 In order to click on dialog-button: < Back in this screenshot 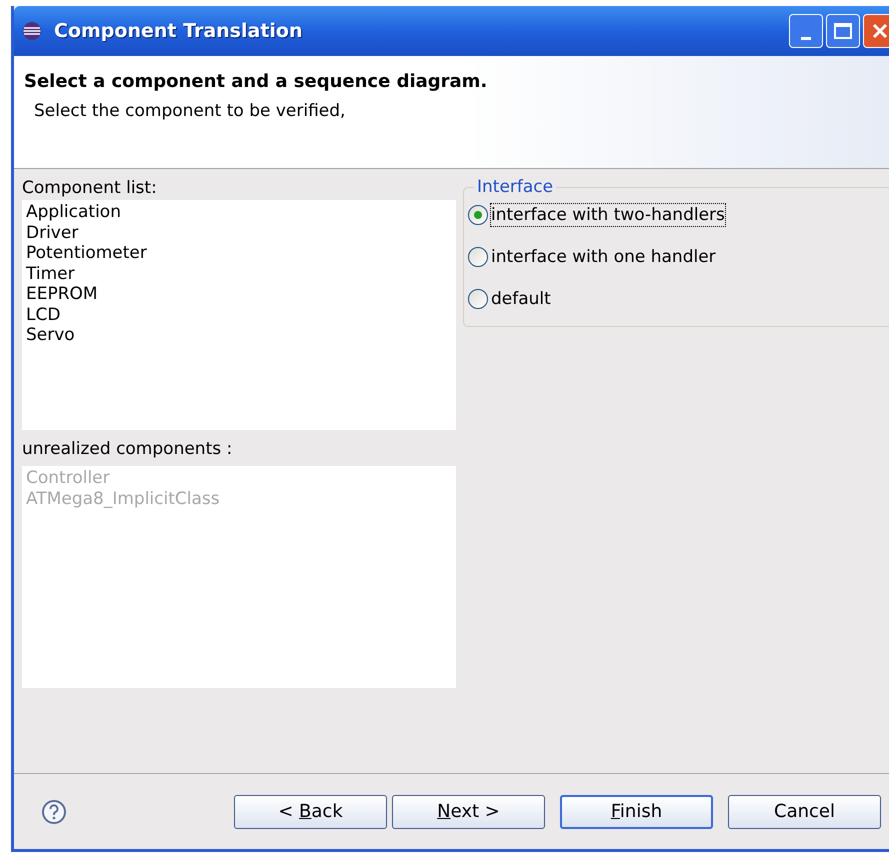, I will do `click(310, 811)`.